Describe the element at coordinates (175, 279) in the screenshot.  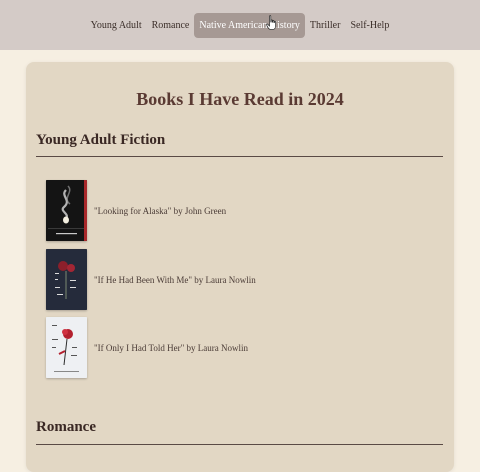
I see `book-title-if-he-had-been-with-me: "If He Had Been With Me" by Laura Nowlin` at that location.